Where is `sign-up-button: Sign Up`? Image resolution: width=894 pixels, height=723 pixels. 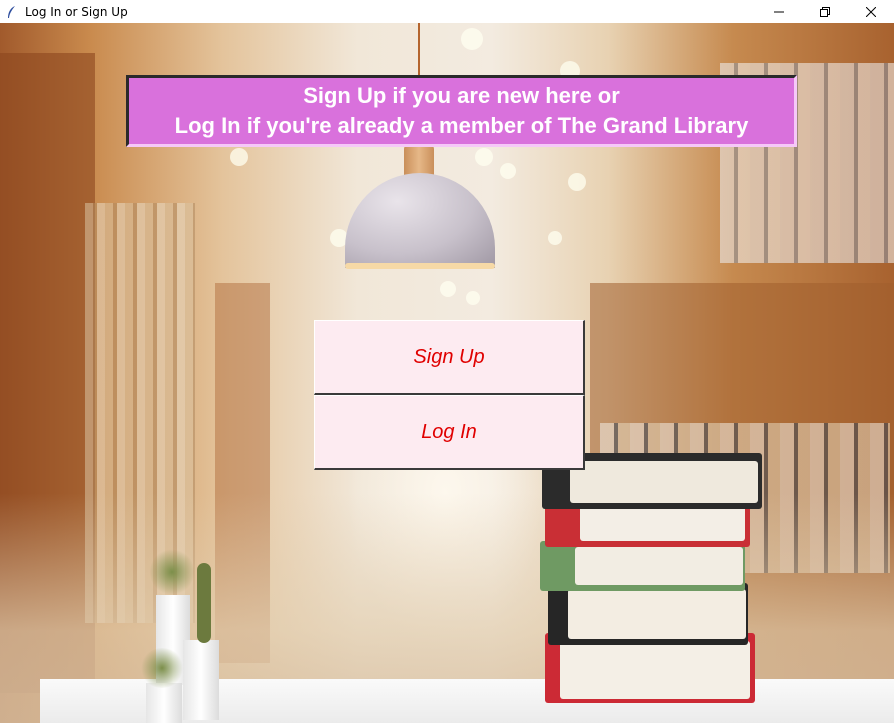 sign-up-button: Sign Up is located at coordinates (449, 357).